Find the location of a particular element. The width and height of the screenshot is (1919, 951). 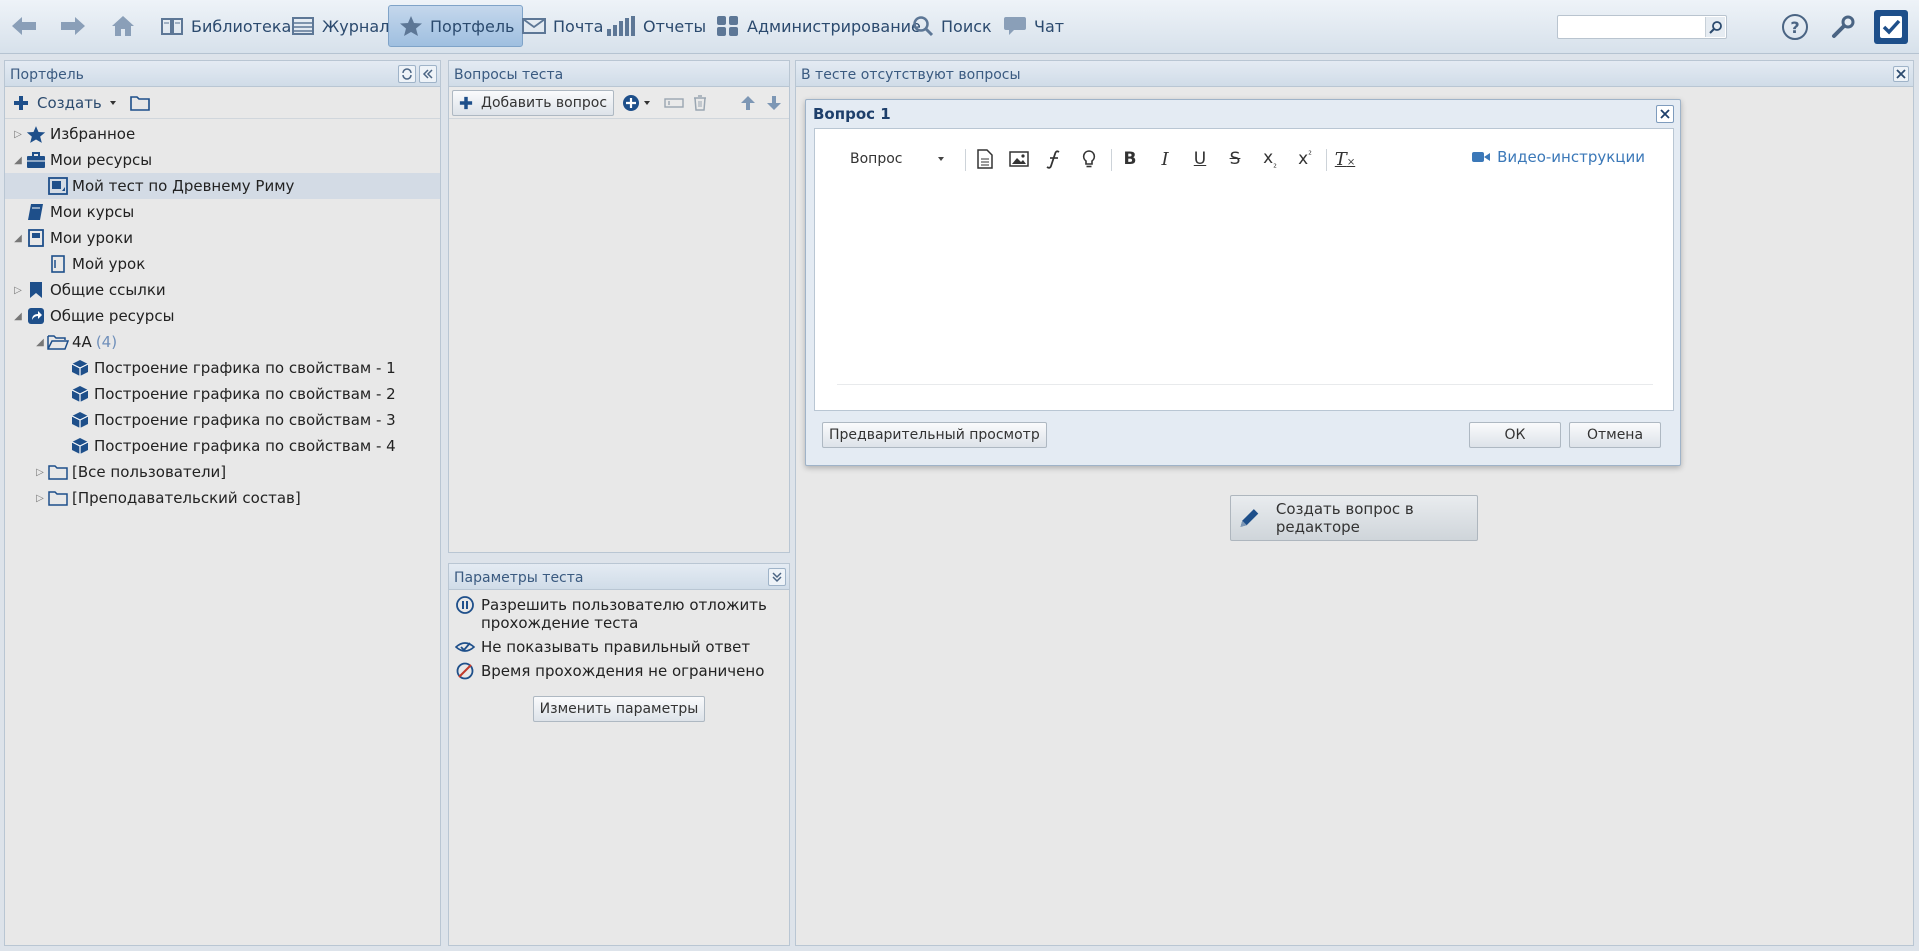

subscript-button: x₂ is located at coordinates (1270, 159).